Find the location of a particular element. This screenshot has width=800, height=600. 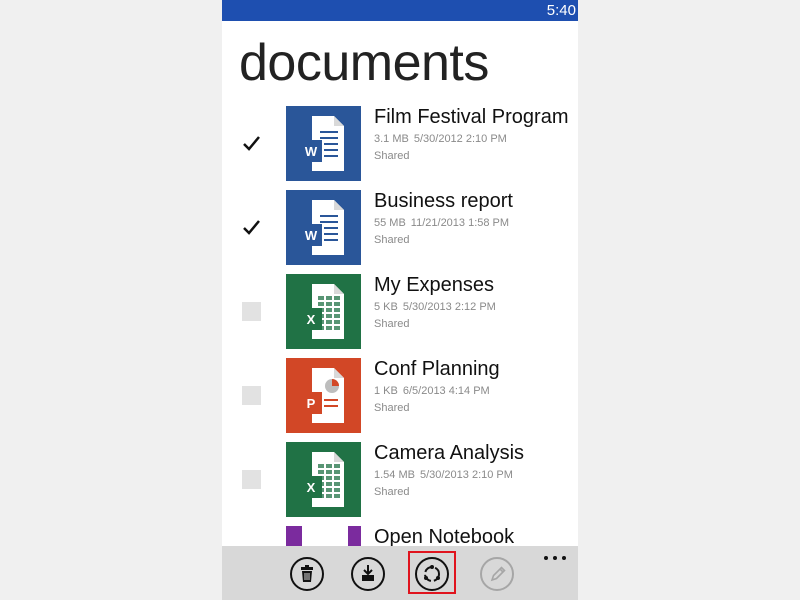

document-meta: 5 KB 5/30/2013 2:12 PM is located at coordinates (476, 307).